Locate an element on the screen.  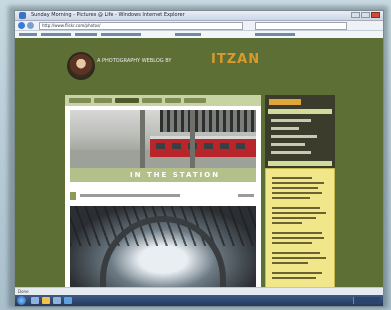
nav-item-active is located at coordinates (127, 100).